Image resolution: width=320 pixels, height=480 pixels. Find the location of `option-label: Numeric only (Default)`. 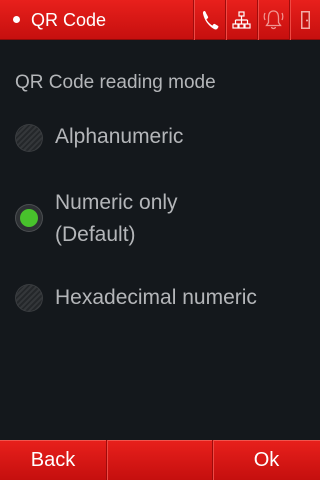

option-label: Numeric only (Default) is located at coordinates (116, 219).